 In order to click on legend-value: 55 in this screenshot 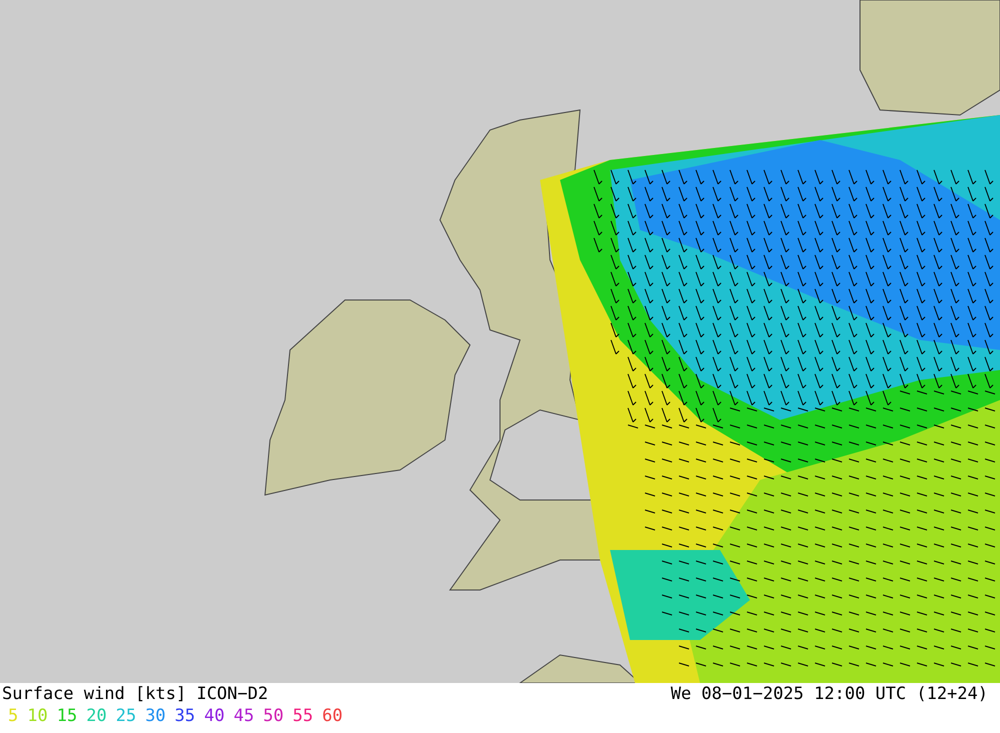, I will do `click(303, 716)`.